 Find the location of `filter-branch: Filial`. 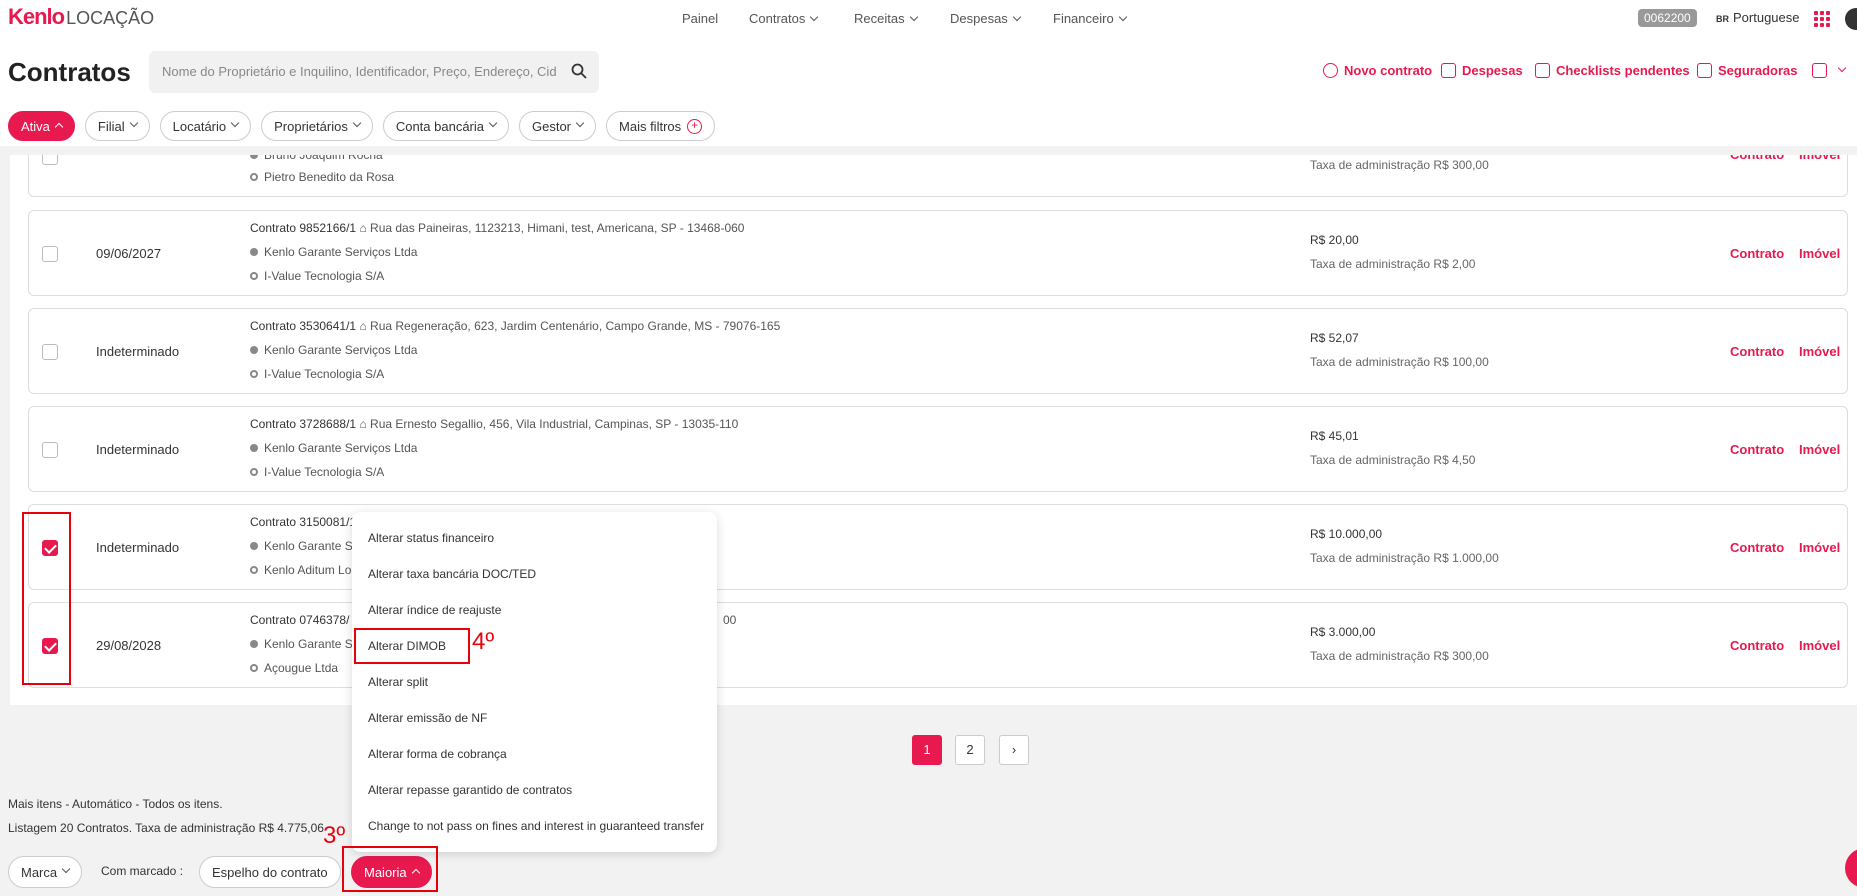

filter-branch: Filial is located at coordinates (117, 126).